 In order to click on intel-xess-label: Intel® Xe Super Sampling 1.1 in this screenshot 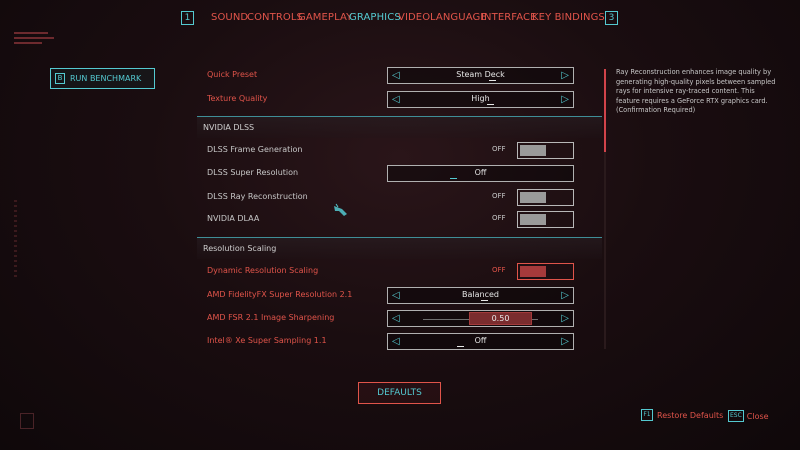, I will do `click(267, 340)`.